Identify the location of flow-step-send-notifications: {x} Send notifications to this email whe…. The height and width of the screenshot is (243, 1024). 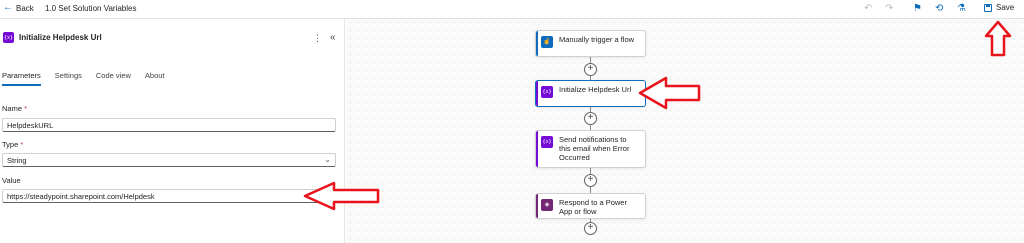
(590, 149).